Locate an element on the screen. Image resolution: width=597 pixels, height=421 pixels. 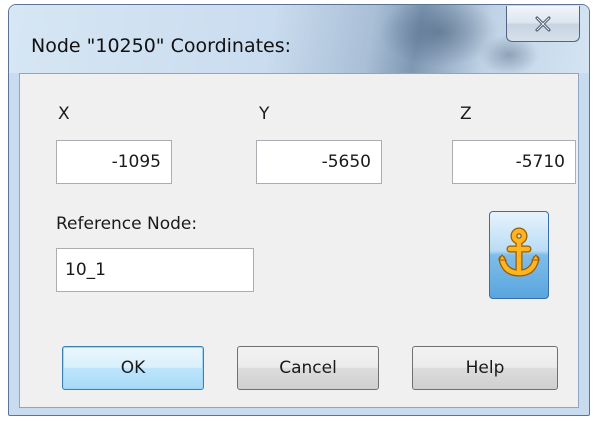
reference-node-input is located at coordinates (155, 270).